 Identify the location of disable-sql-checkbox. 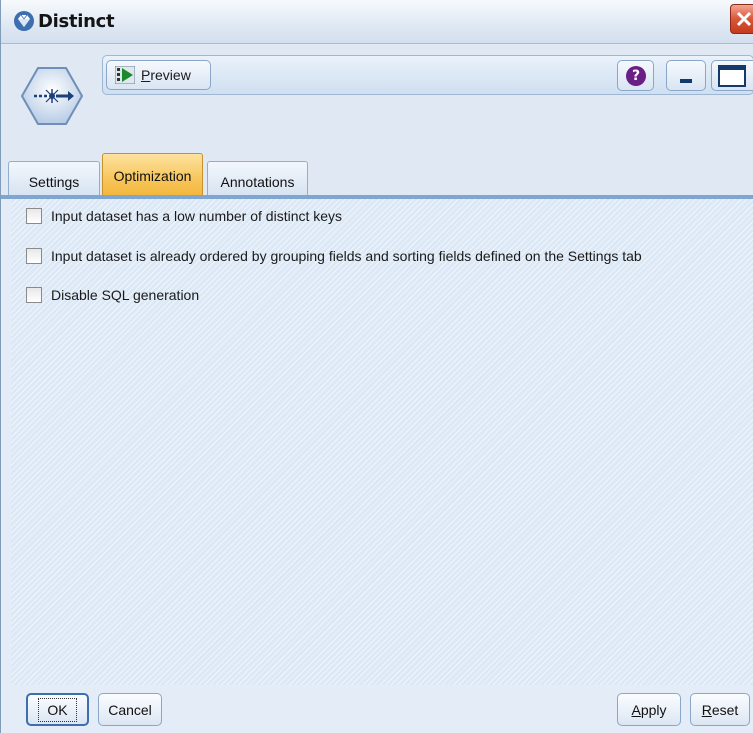
(34, 295).